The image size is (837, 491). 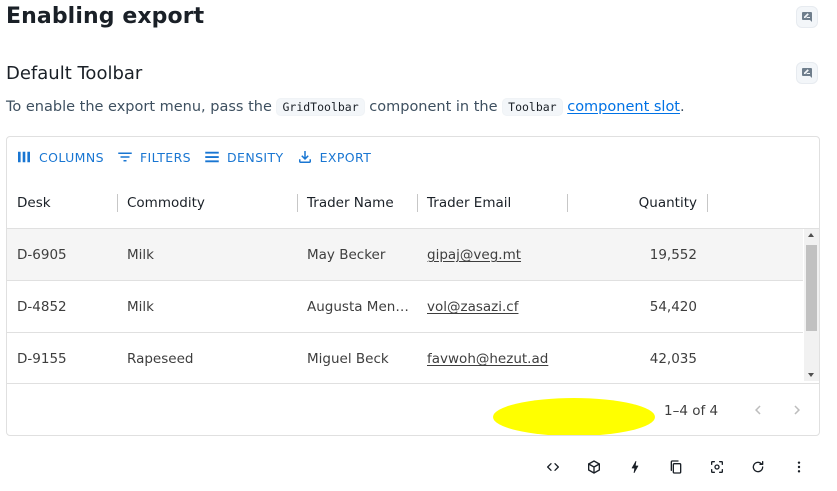 I want to click on page-title: Enabling export, so click(x=105, y=16).